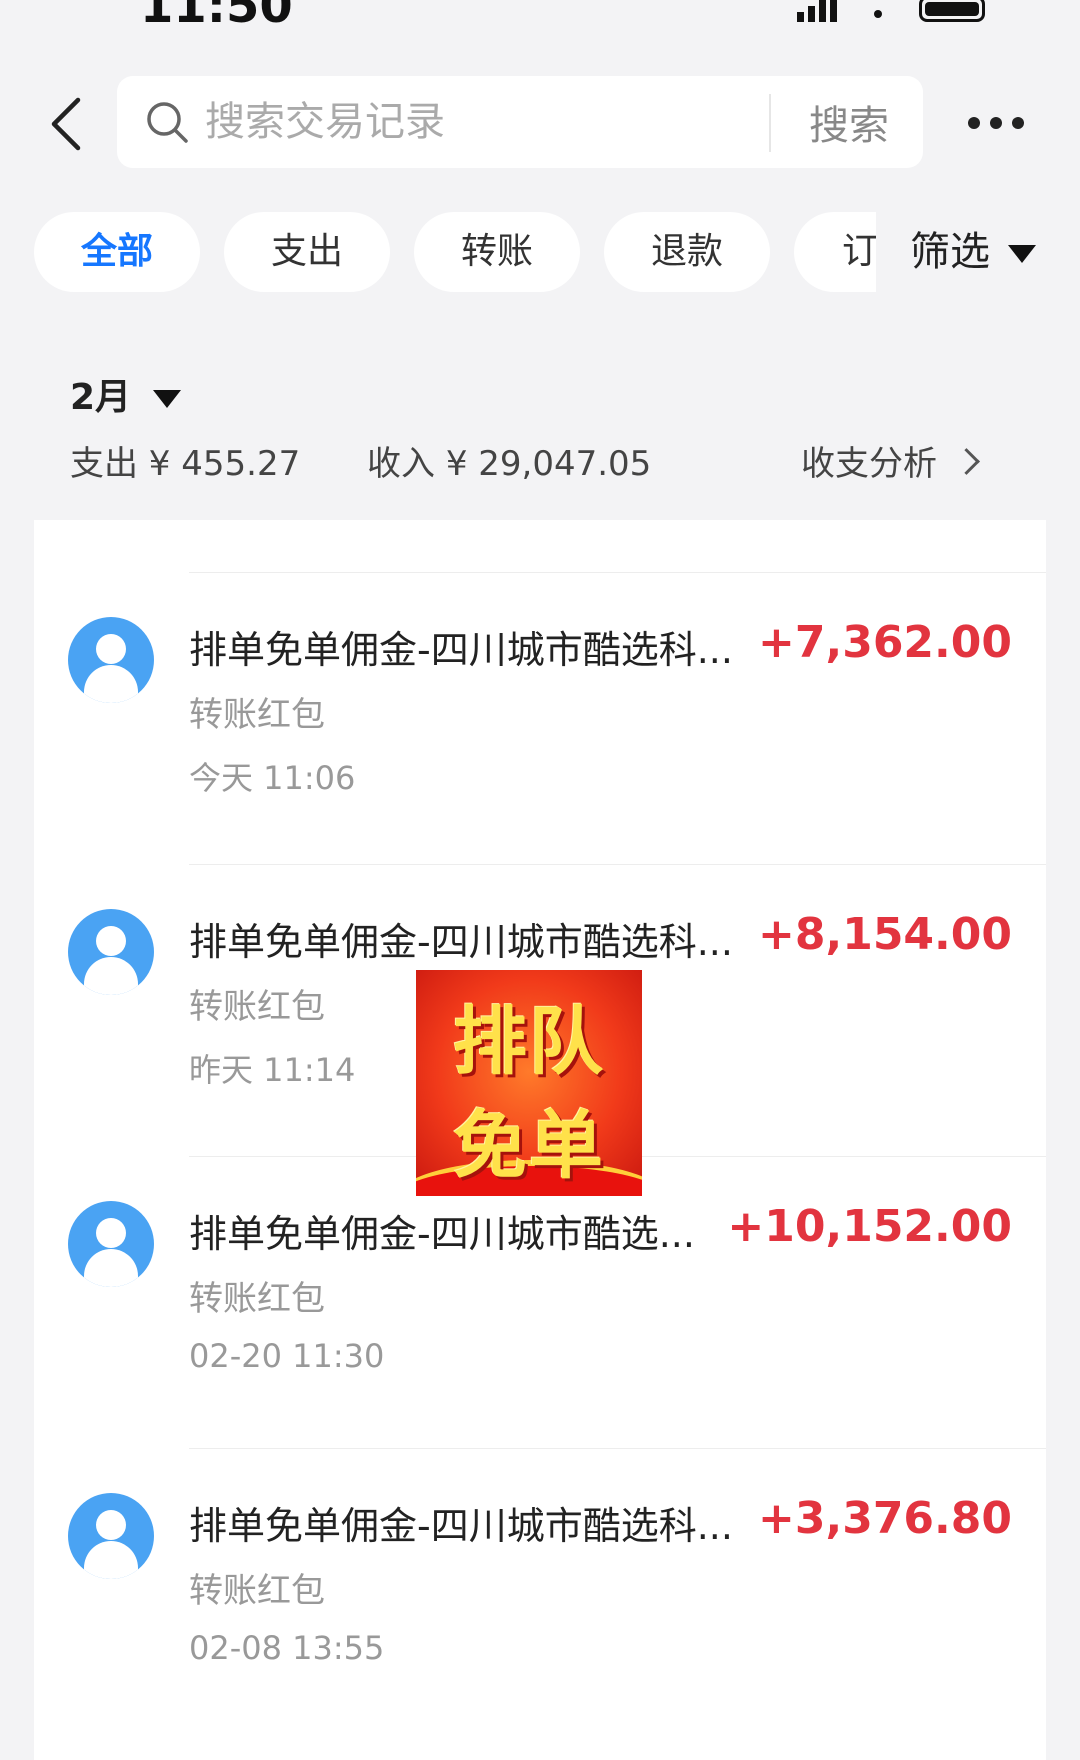 This screenshot has width=1080, height=1760. I want to click on transaction-amount: +10,152.00, so click(869, 1226).